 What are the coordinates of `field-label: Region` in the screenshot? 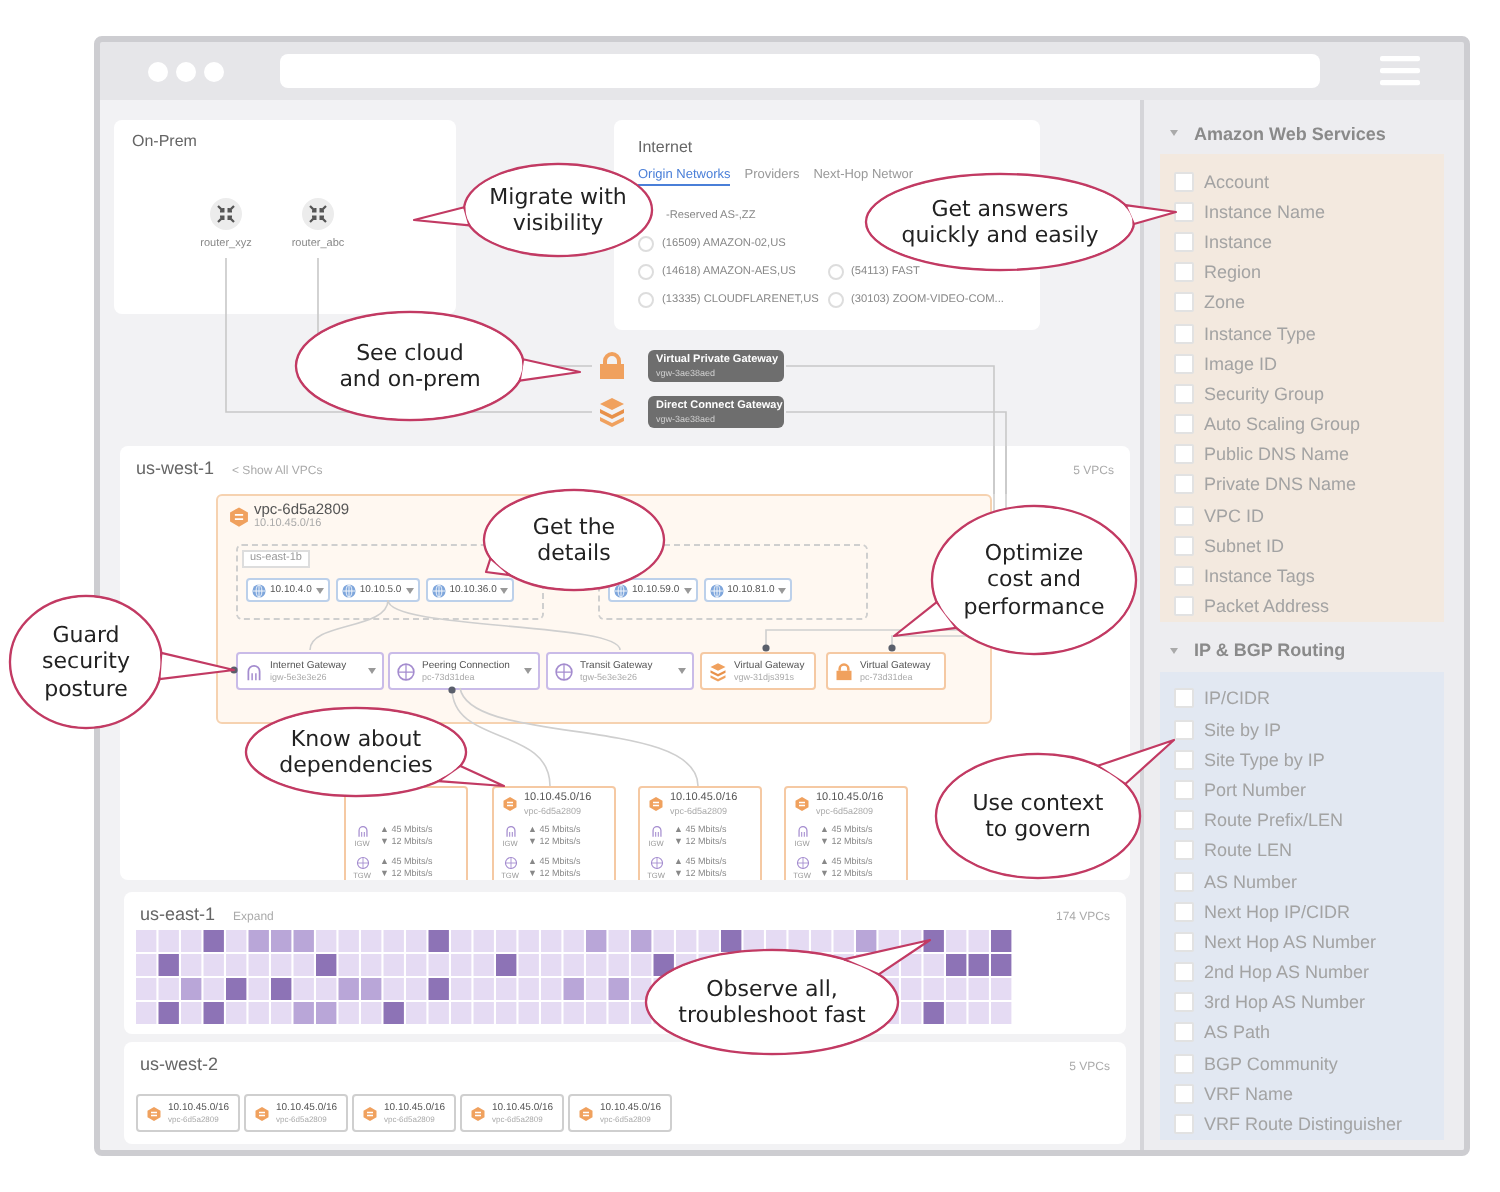 It's located at (1233, 272).